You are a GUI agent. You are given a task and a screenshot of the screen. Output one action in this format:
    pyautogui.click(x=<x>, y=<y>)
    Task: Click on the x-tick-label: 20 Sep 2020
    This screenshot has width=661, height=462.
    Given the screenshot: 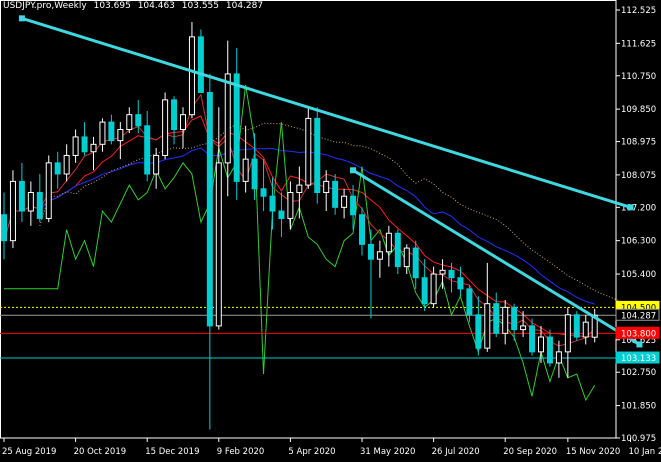 What is the action you would take?
    pyautogui.click(x=530, y=452)
    